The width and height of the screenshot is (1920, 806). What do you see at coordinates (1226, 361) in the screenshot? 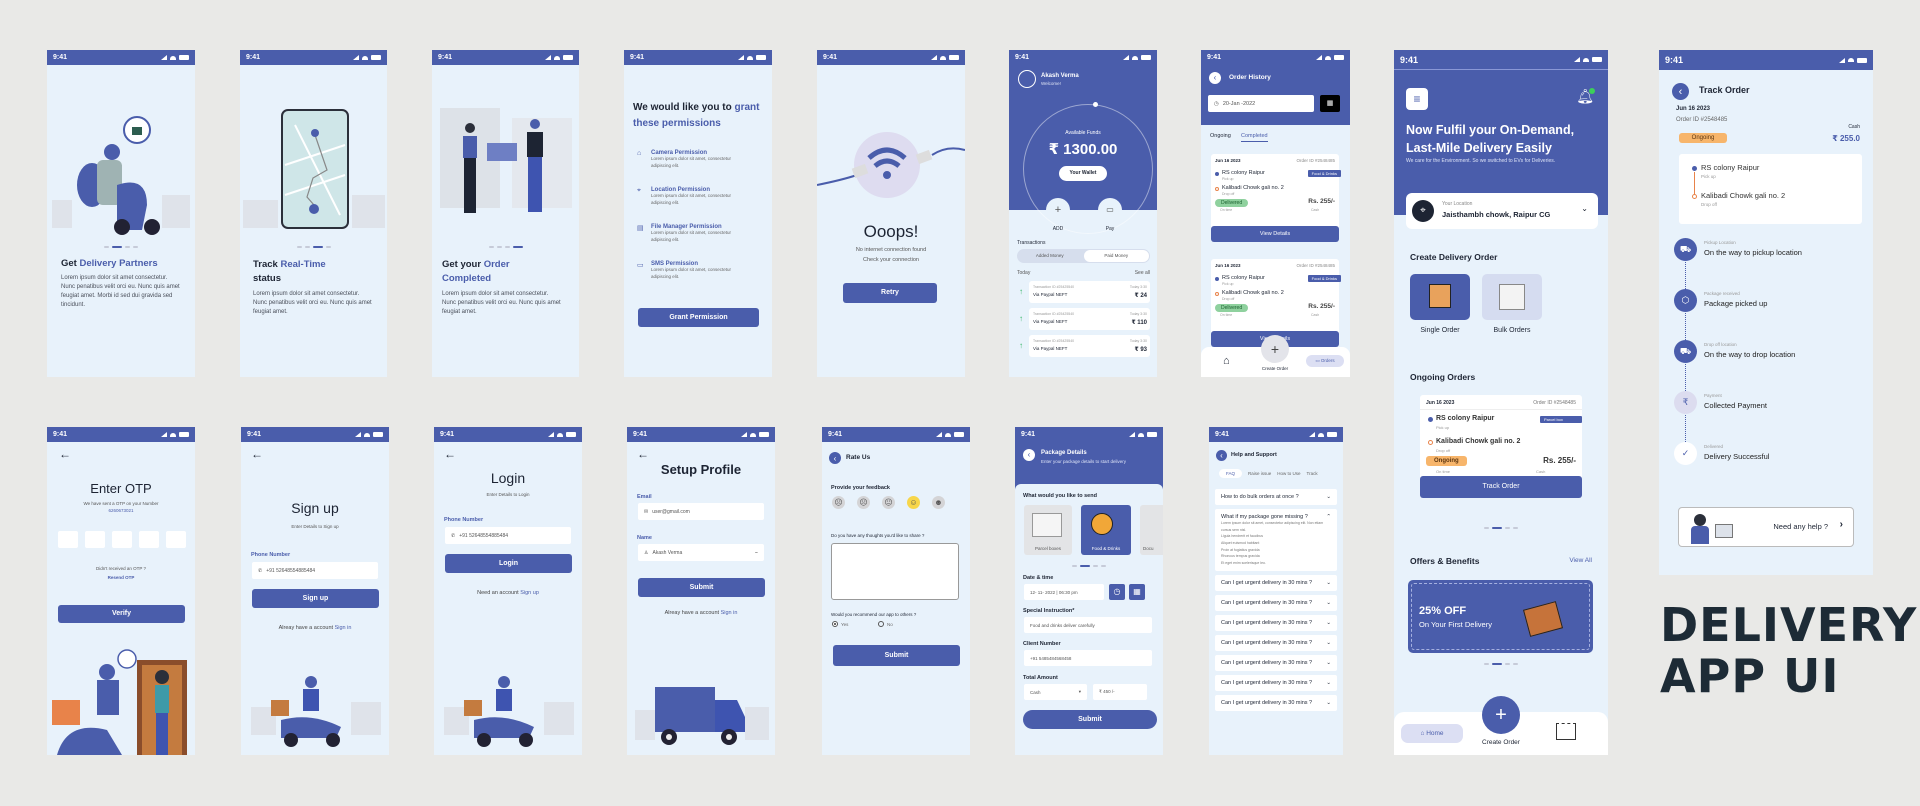
I see `nav-home-icon: ⌂` at bounding box center [1226, 361].